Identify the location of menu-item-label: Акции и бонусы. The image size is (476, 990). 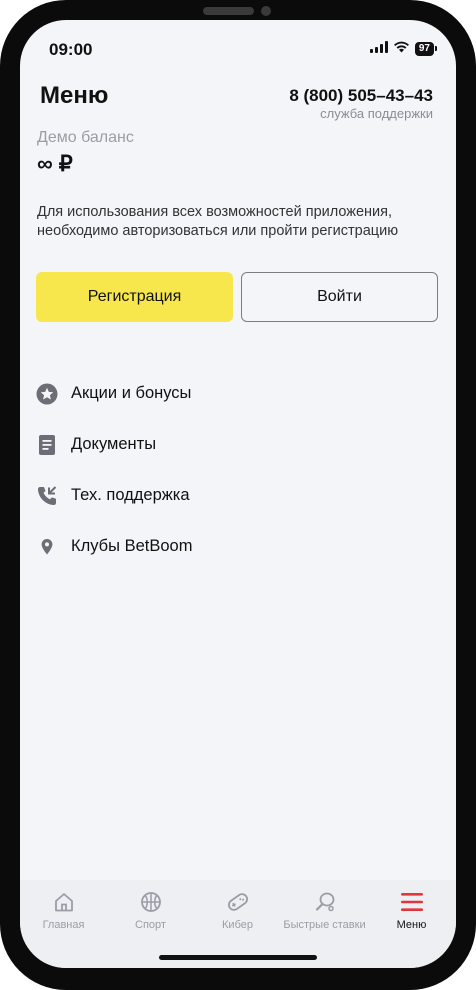
(131, 393).